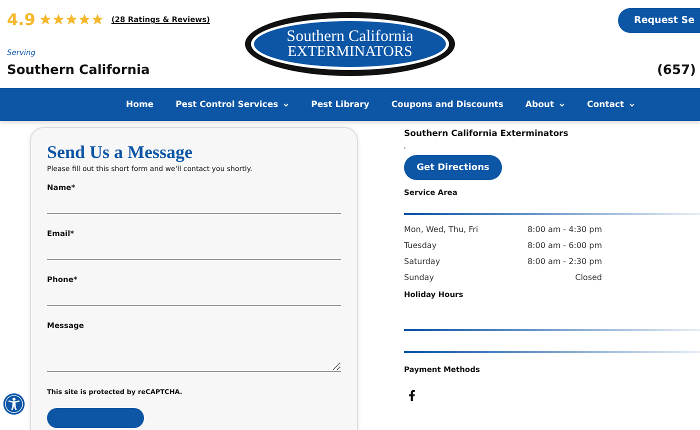 Image resolution: width=700 pixels, height=430 pixels. I want to click on hours-days: Mon, Wed, Thu, Fri, so click(464, 229).